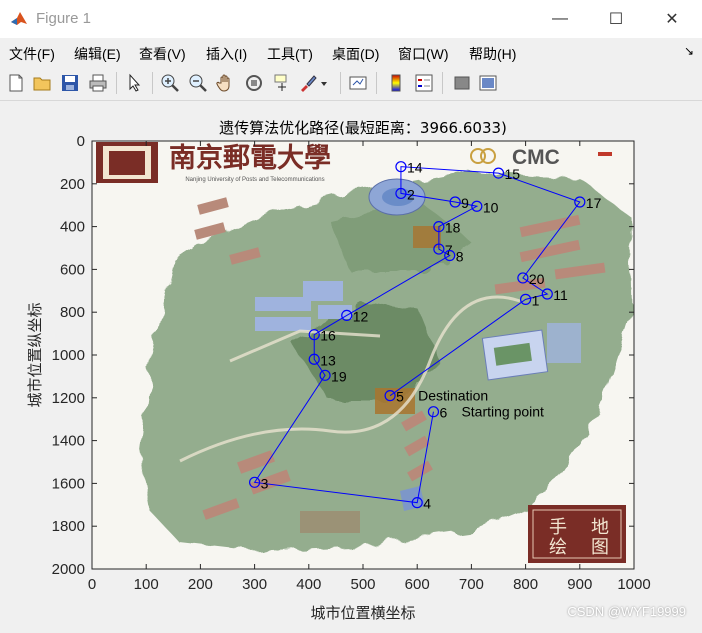 This screenshot has height=633, width=702. What do you see at coordinates (68, 483) in the screenshot?
I see `y-tick-label: 1600` at bounding box center [68, 483].